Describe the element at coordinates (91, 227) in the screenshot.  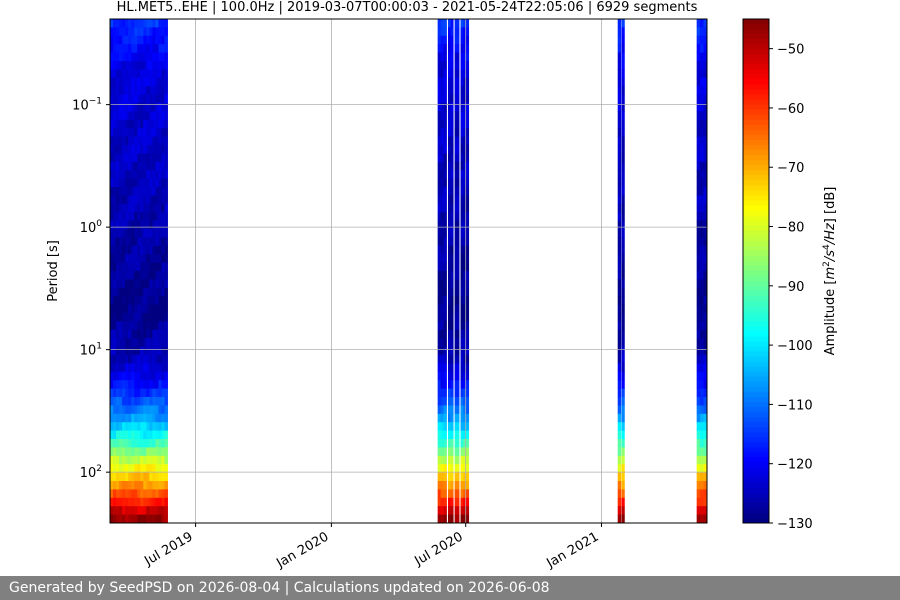
I see `y-tick-label: 100` at that location.